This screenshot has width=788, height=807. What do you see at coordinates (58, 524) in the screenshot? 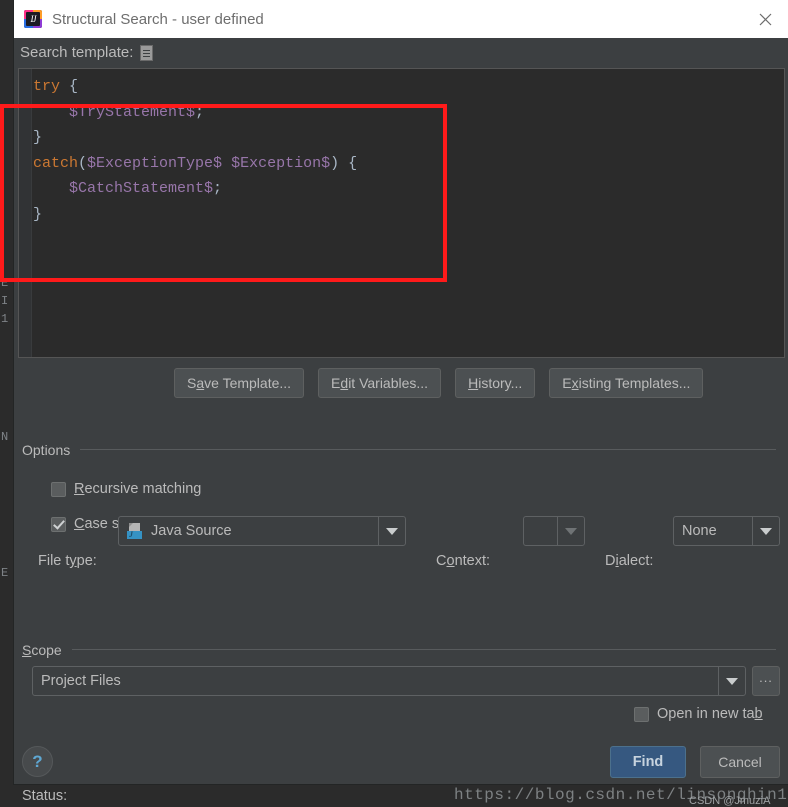
I see `case-sensitive-box` at bounding box center [58, 524].